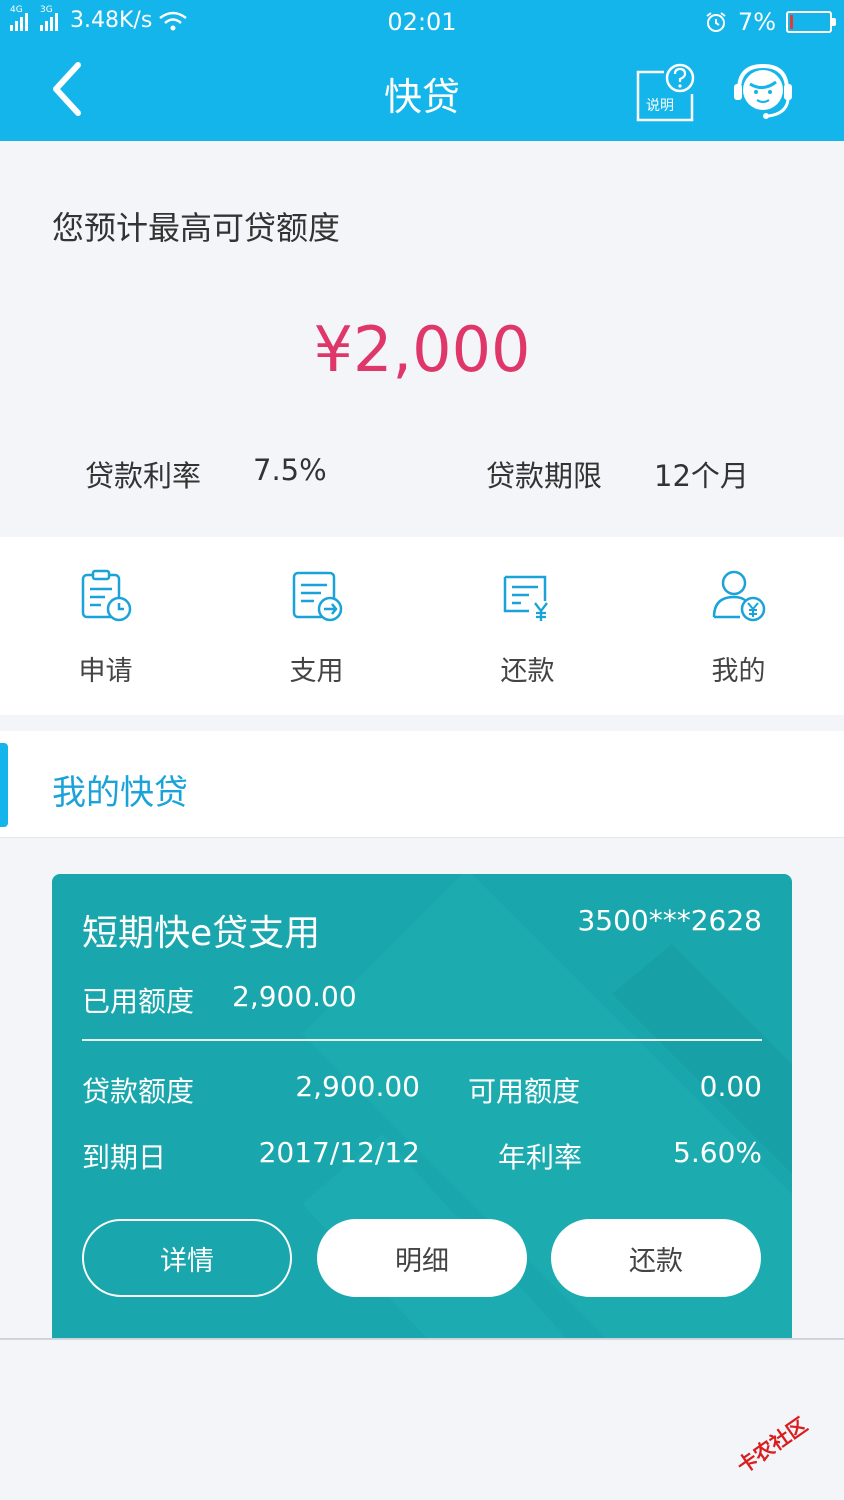  What do you see at coordinates (422, 1420) in the screenshot?
I see `bottom-area` at bounding box center [422, 1420].